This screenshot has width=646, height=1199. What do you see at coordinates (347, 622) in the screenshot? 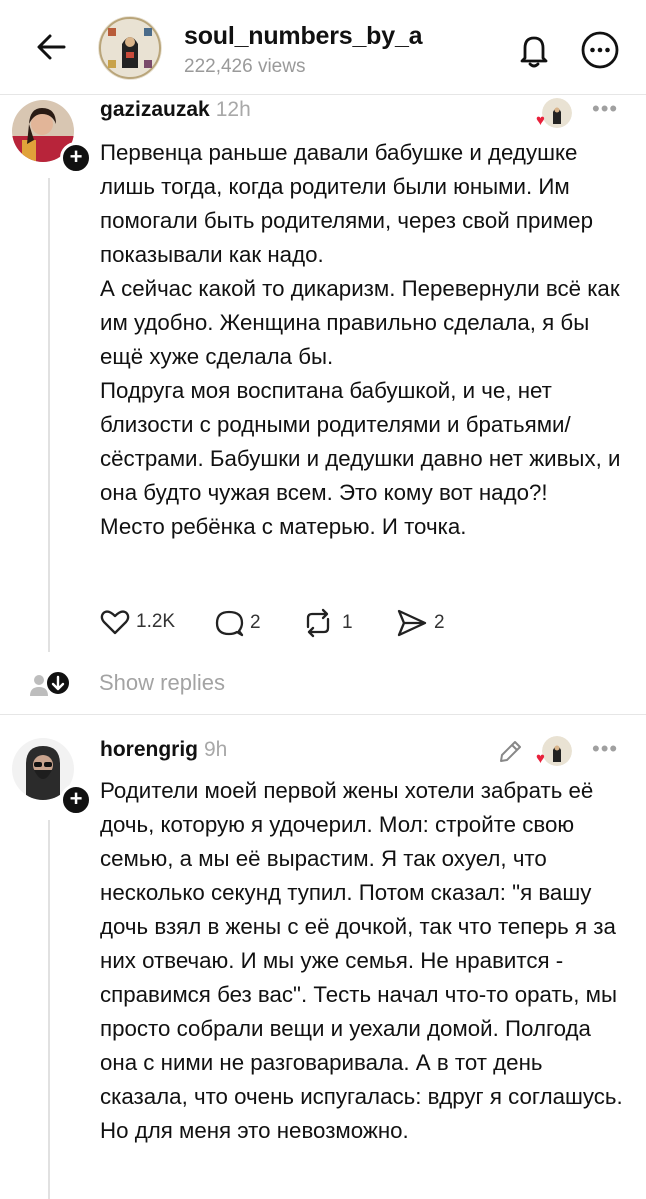
I see `repost-count: 1` at bounding box center [347, 622].